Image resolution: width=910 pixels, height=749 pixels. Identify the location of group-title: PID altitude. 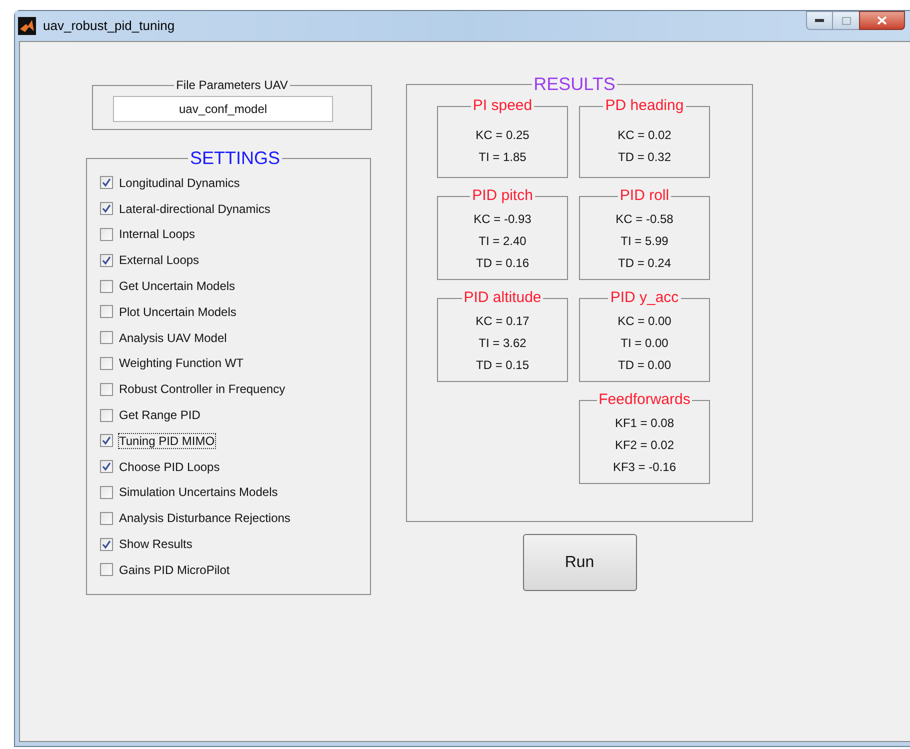
(502, 298).